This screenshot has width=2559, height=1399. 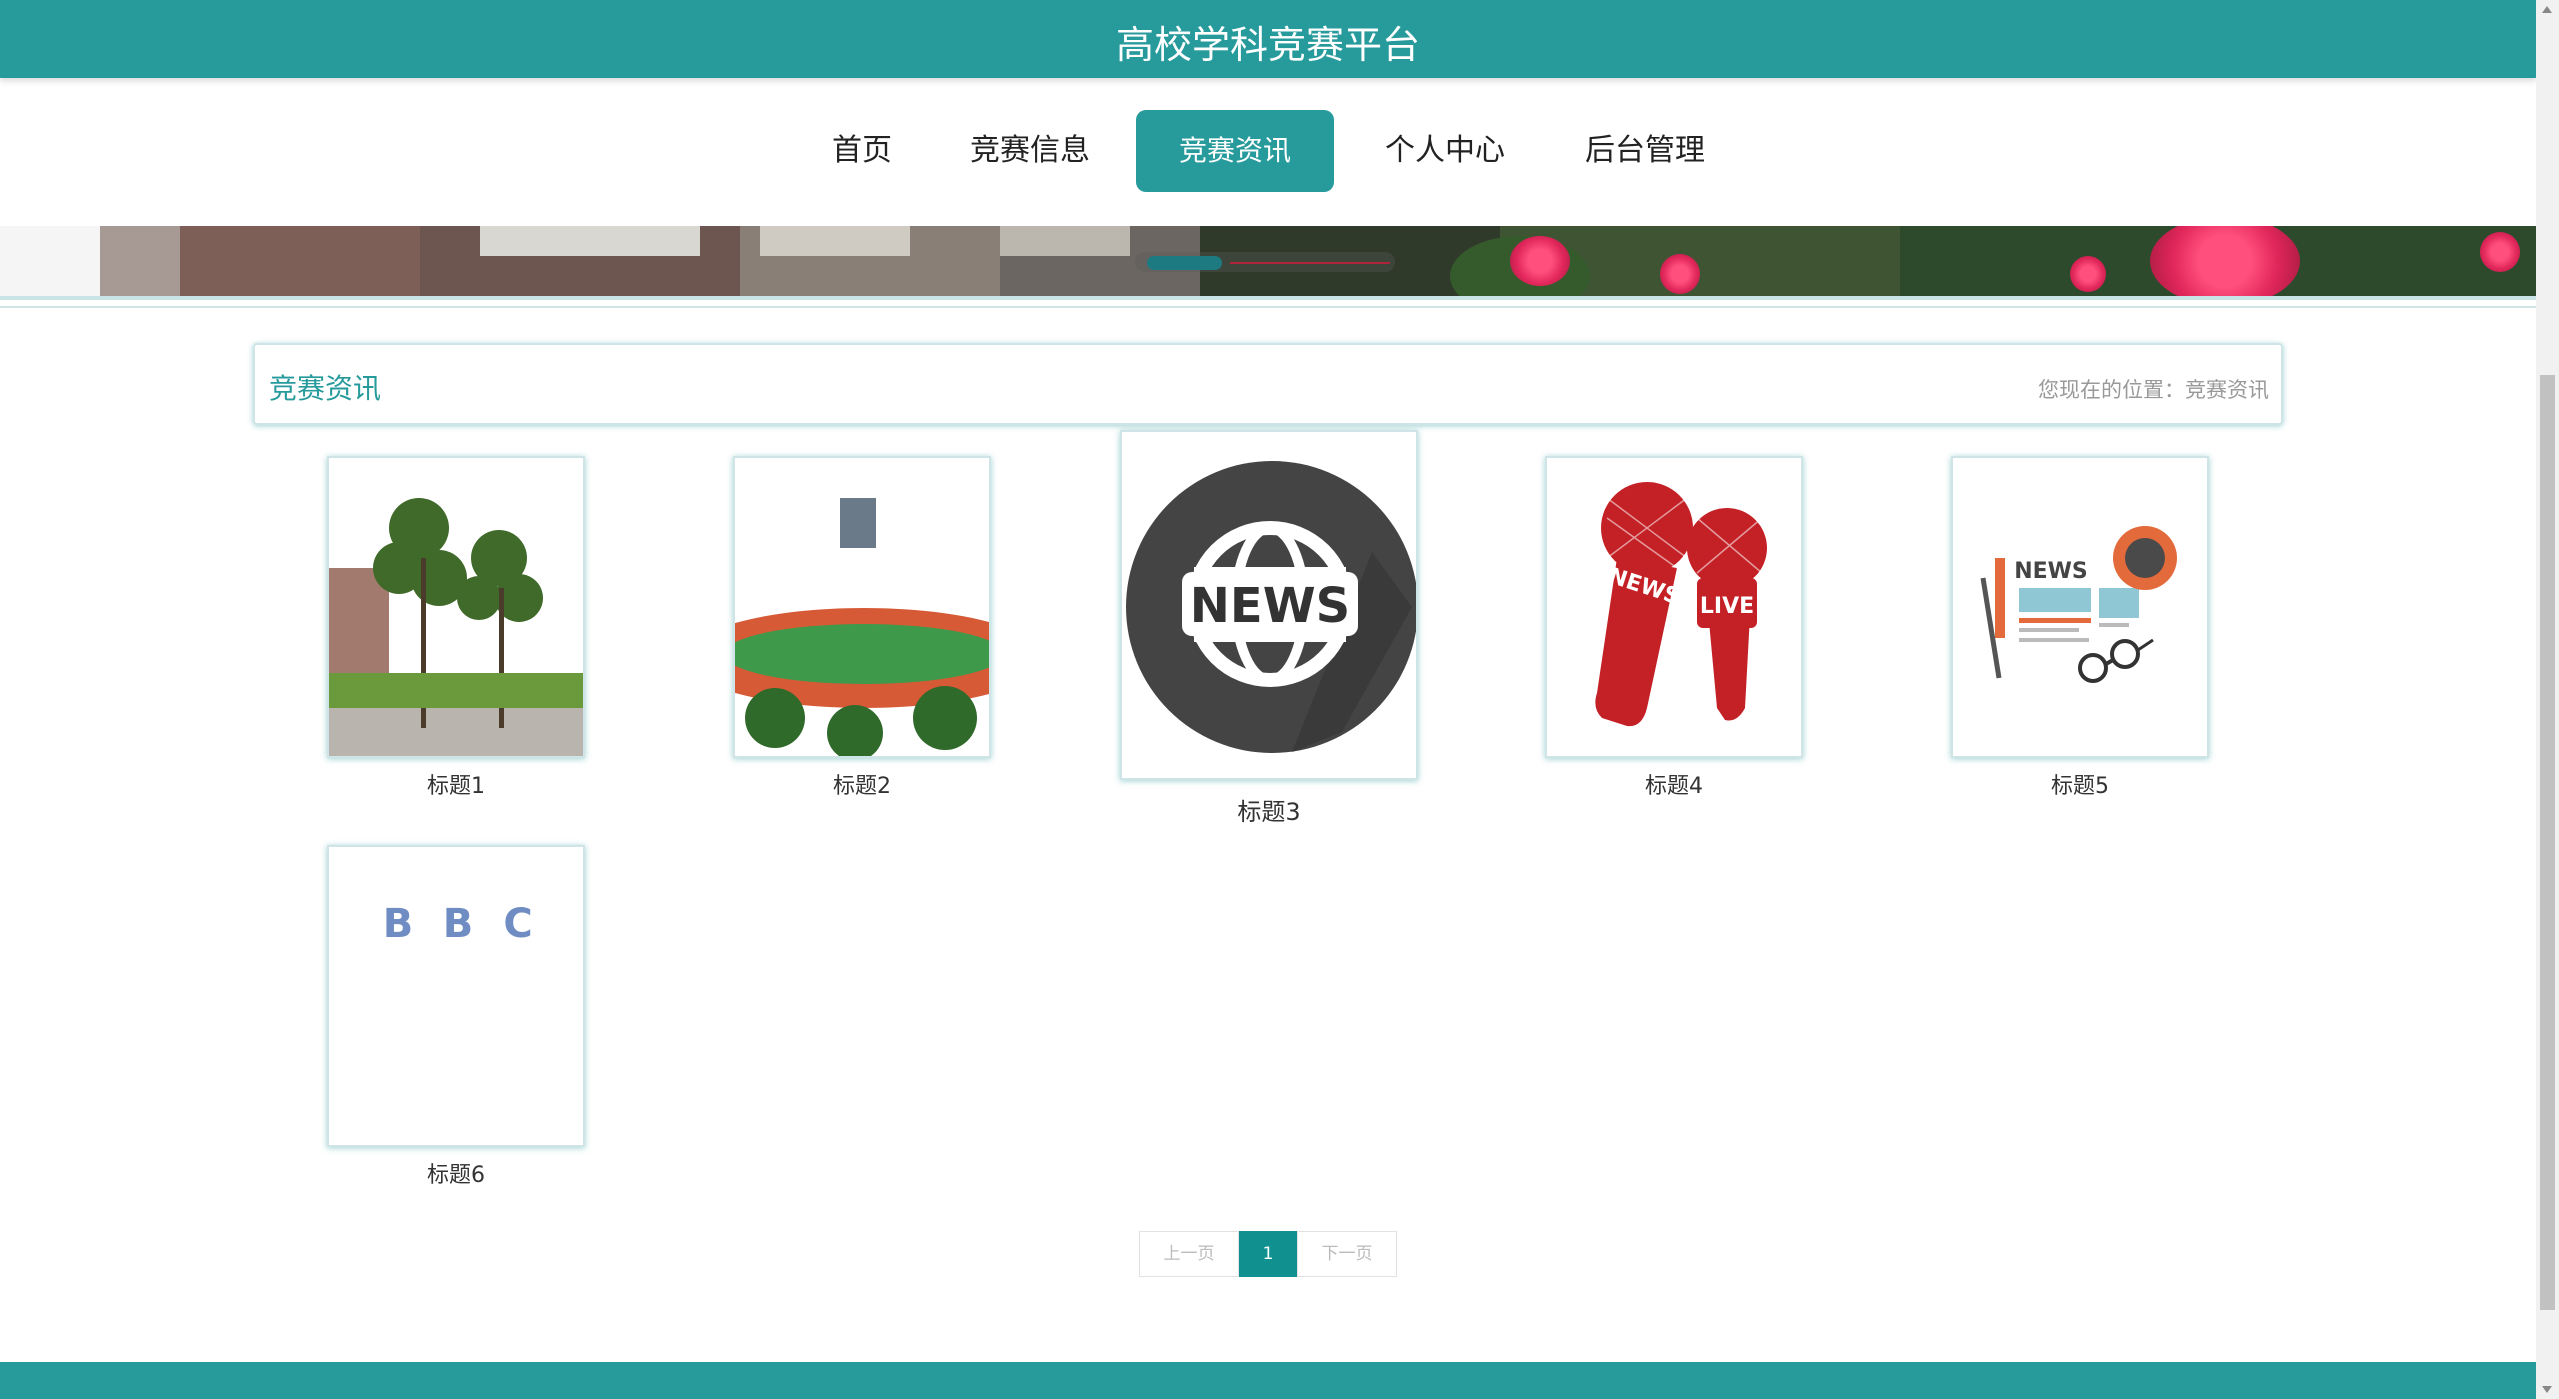 I want to click on news-card-5: NEWS 标题5, so click(x=2080, y=627).